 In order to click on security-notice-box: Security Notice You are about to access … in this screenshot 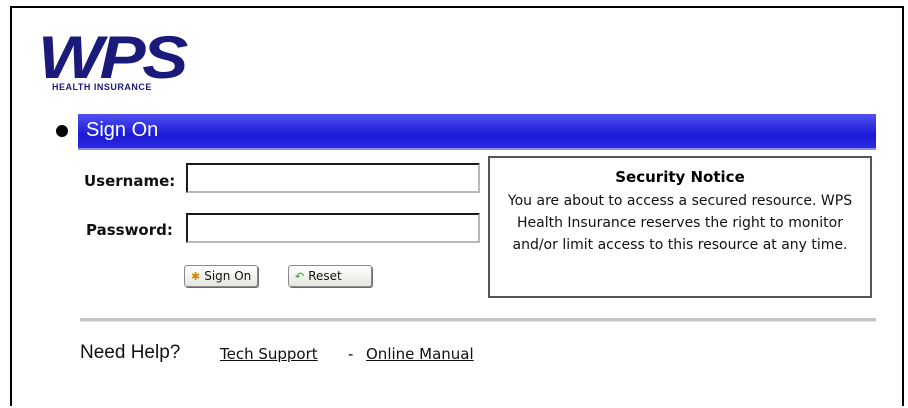, I will do `click(680, 227)`.